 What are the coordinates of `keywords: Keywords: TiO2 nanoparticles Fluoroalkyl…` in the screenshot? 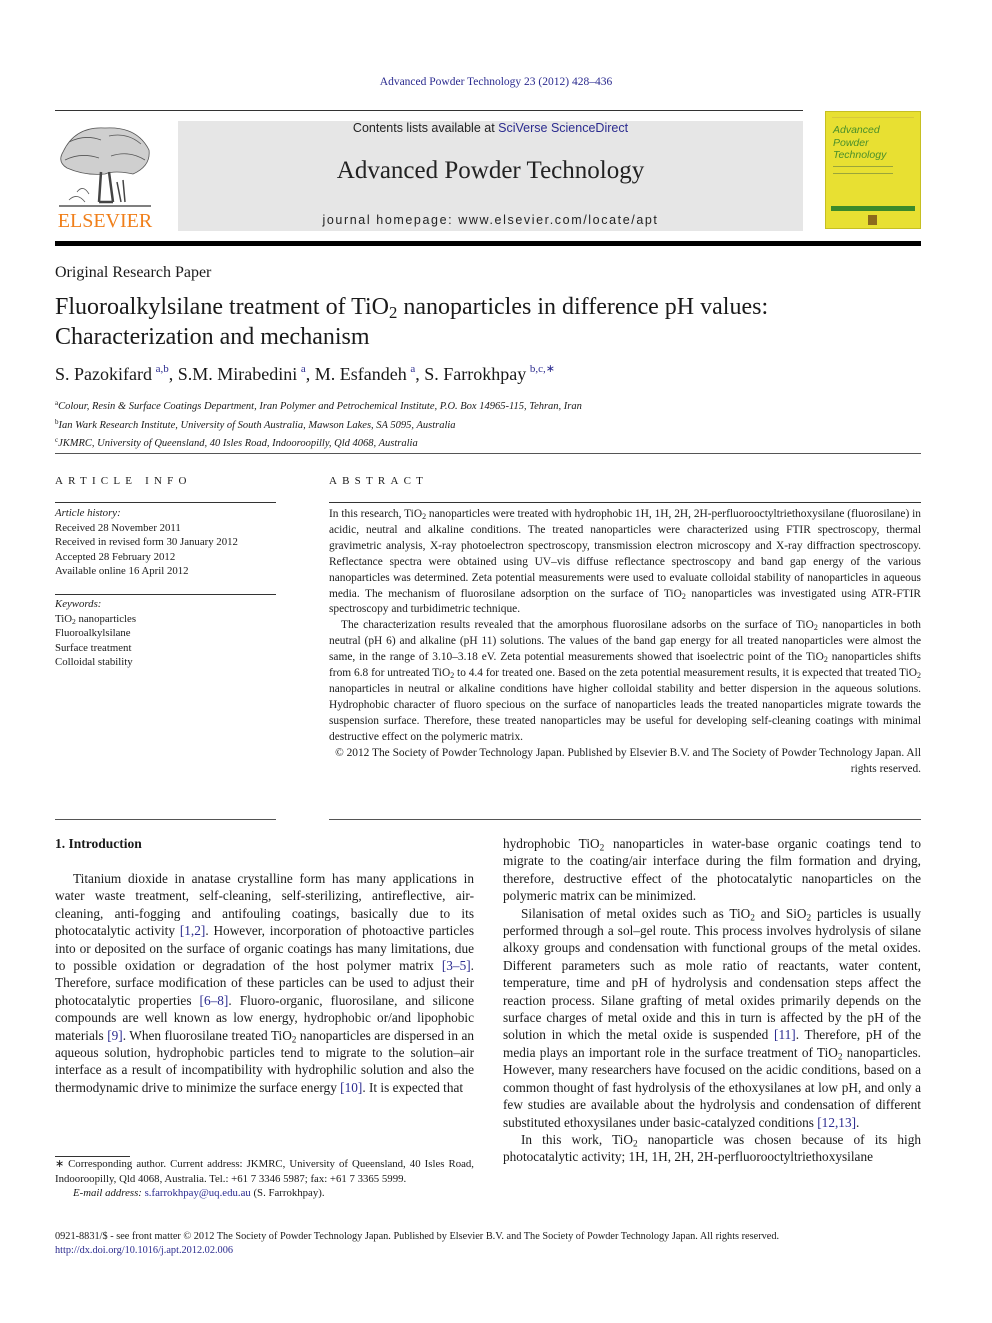 It's located at (167, 633).